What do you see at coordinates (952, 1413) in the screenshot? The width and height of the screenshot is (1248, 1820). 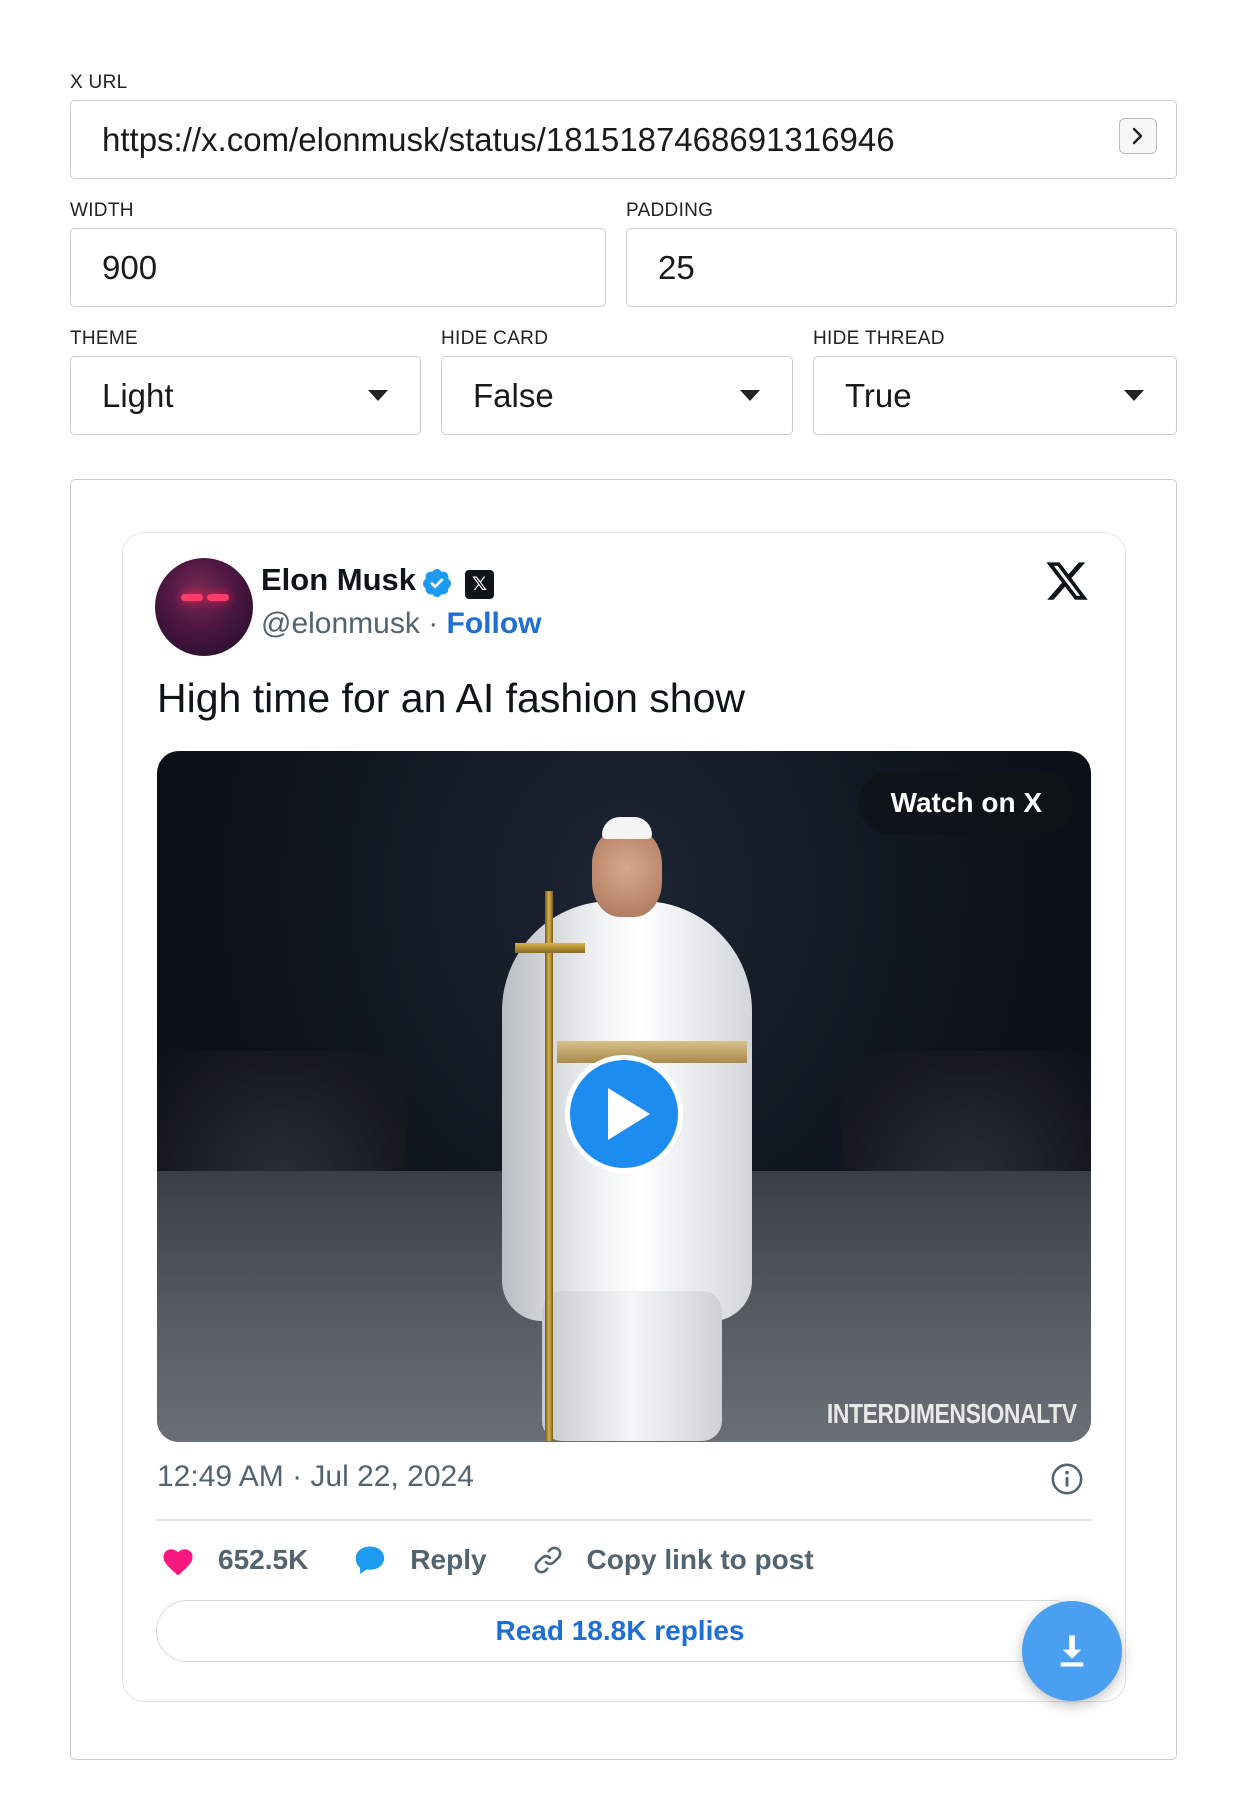 I see `video-watermark: INTERDIMENSIONALTV` at bounding box center [952, 1413].